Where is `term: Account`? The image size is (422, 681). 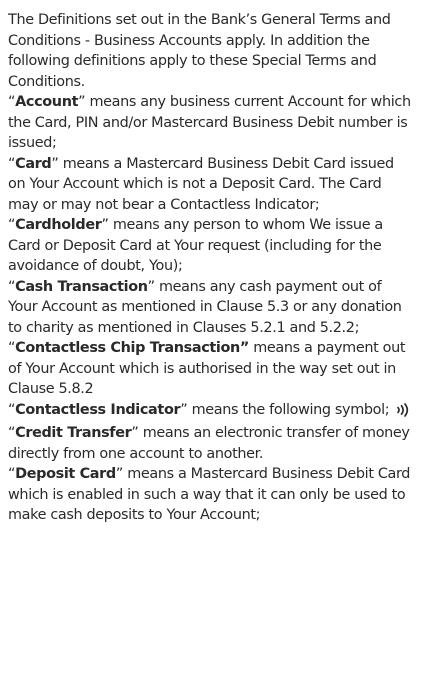 term: Account is located at coordinates (47, 102).